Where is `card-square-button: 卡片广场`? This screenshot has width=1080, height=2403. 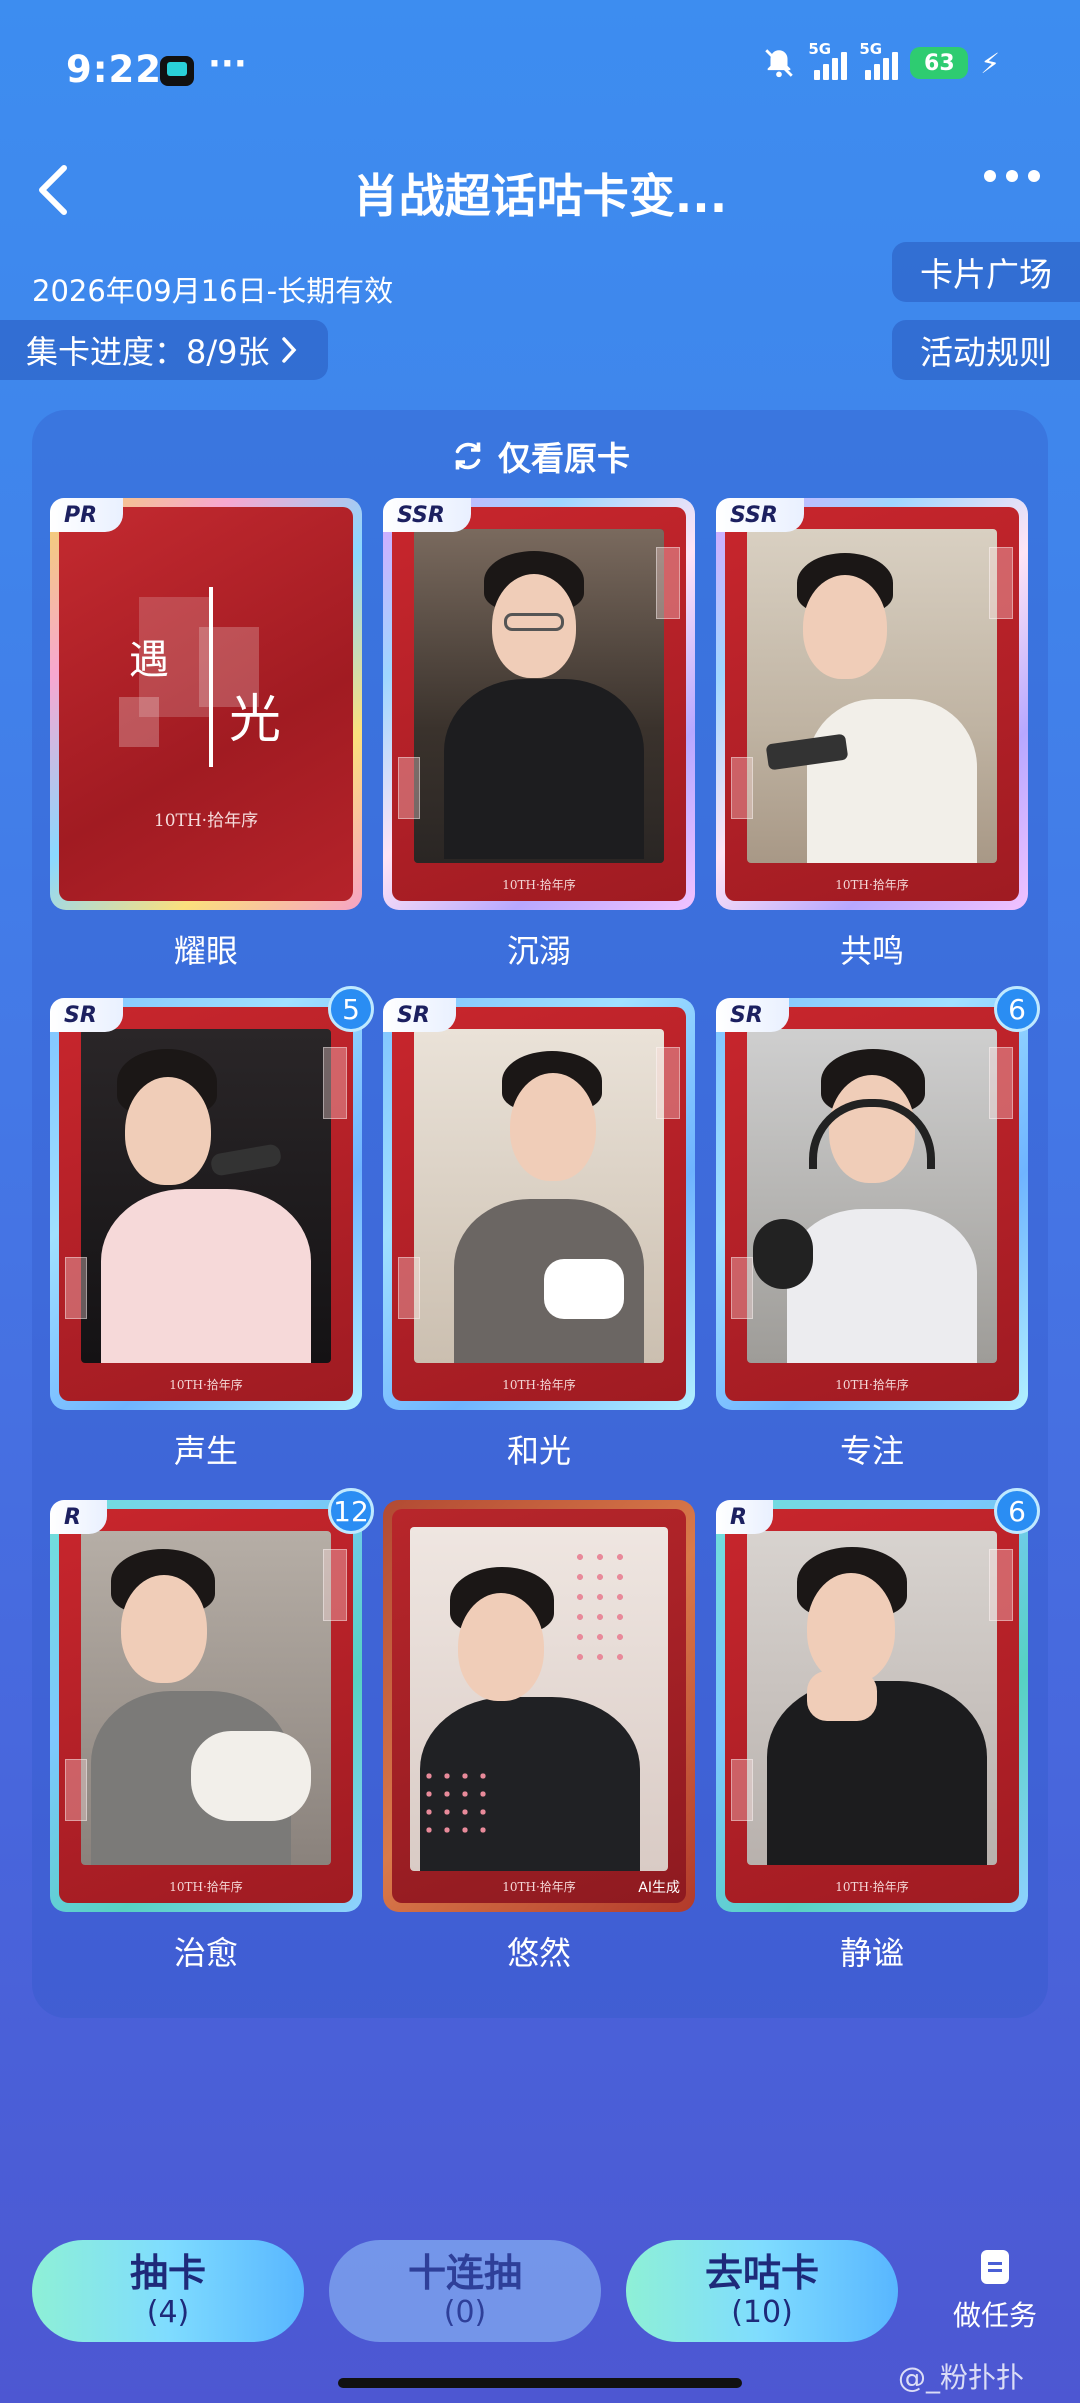
card-square-button: 卡片广场 is located at coordinates (986, 272).